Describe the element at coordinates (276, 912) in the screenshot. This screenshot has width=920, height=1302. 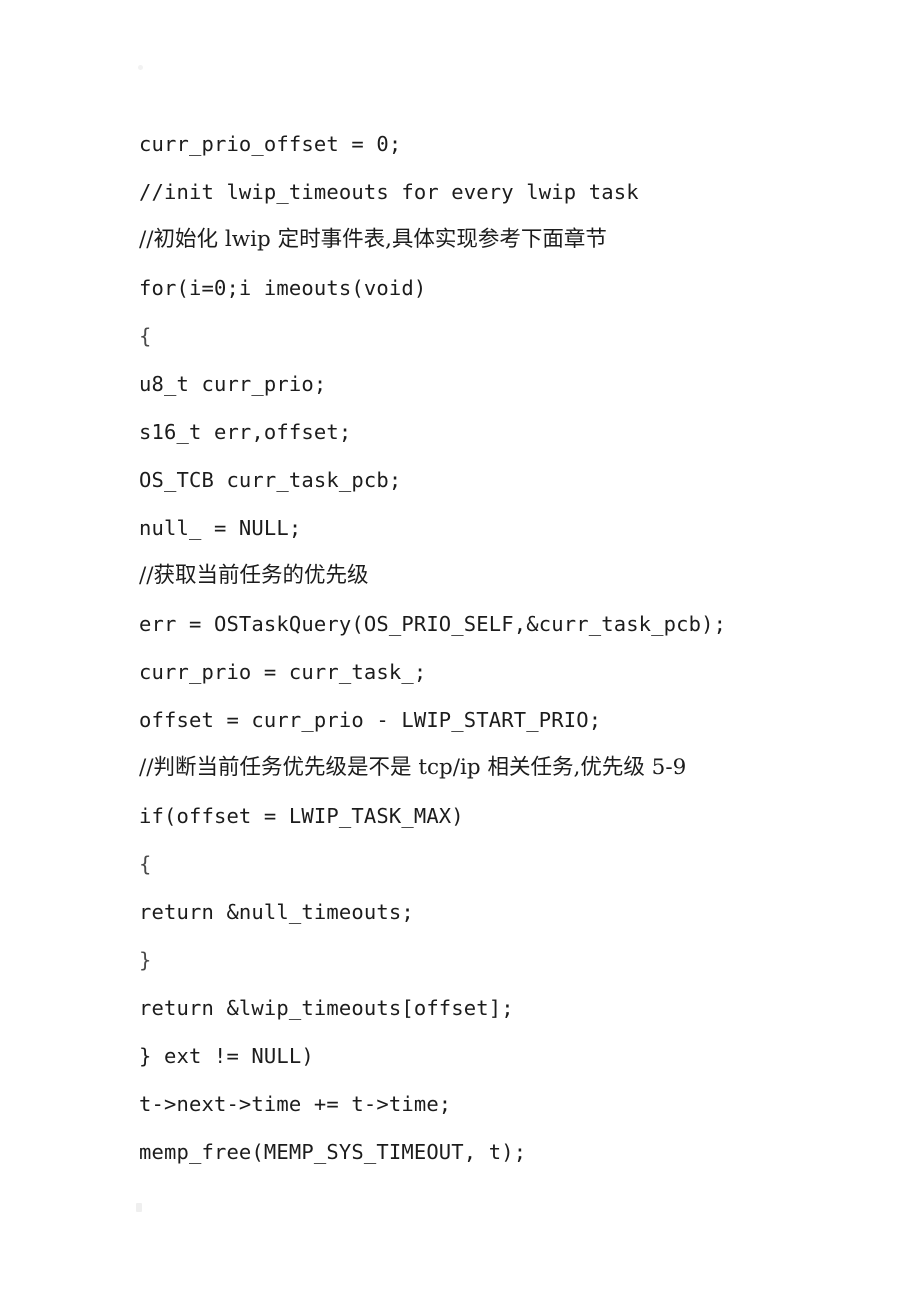
I see `code-line: return &null_timeouts;` at that location.